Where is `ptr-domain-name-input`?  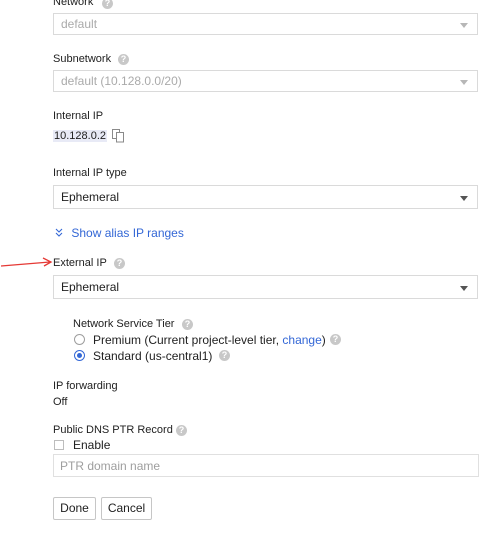
ptr-domain-name-input is located at coordinates (266, 465).